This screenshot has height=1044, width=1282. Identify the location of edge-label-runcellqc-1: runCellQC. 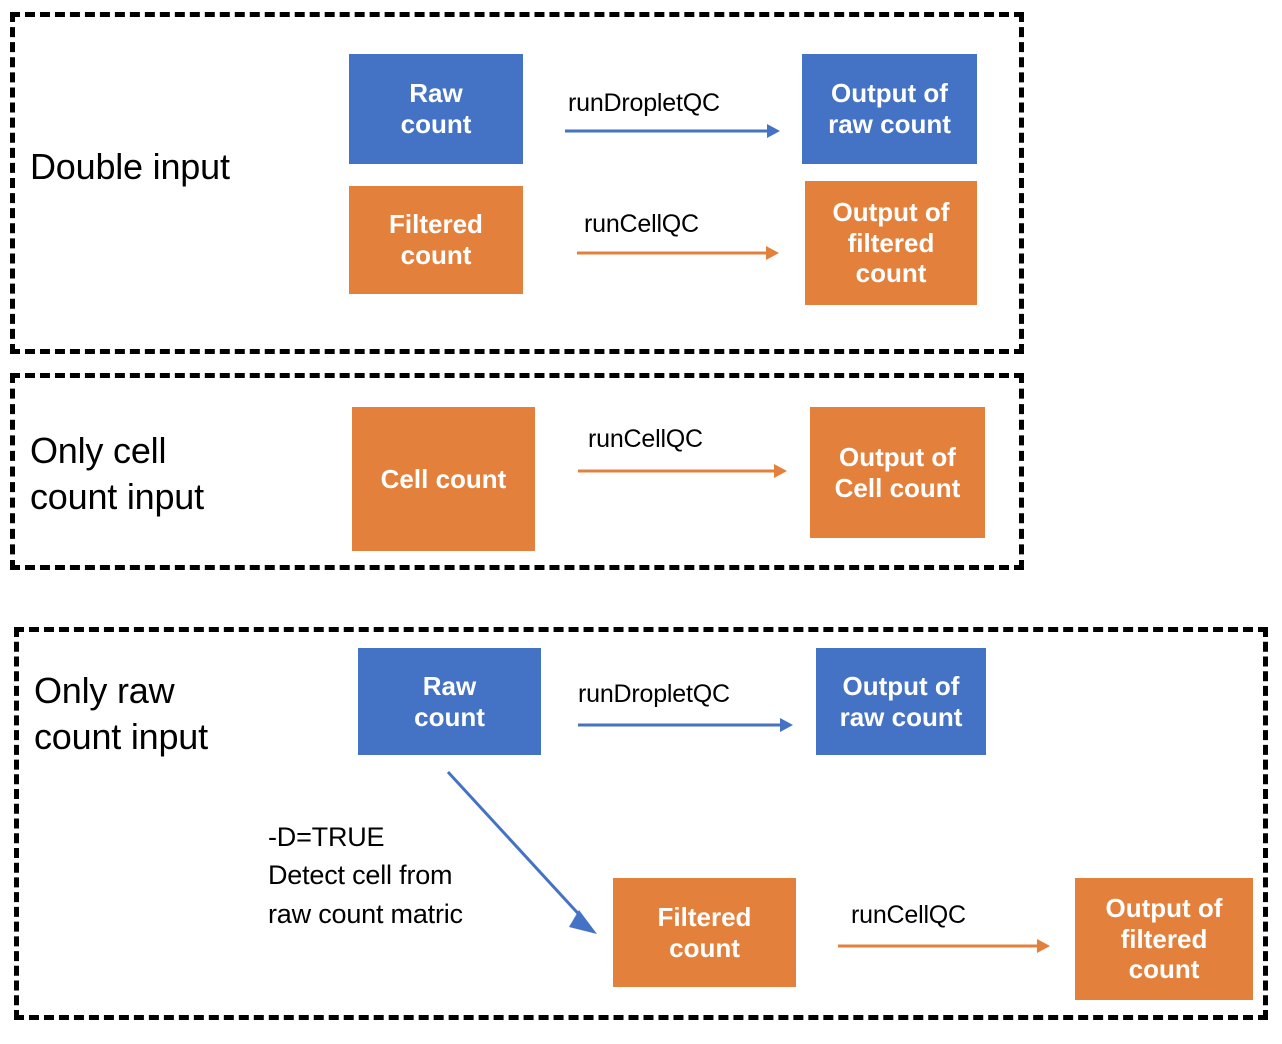
(641, 224).